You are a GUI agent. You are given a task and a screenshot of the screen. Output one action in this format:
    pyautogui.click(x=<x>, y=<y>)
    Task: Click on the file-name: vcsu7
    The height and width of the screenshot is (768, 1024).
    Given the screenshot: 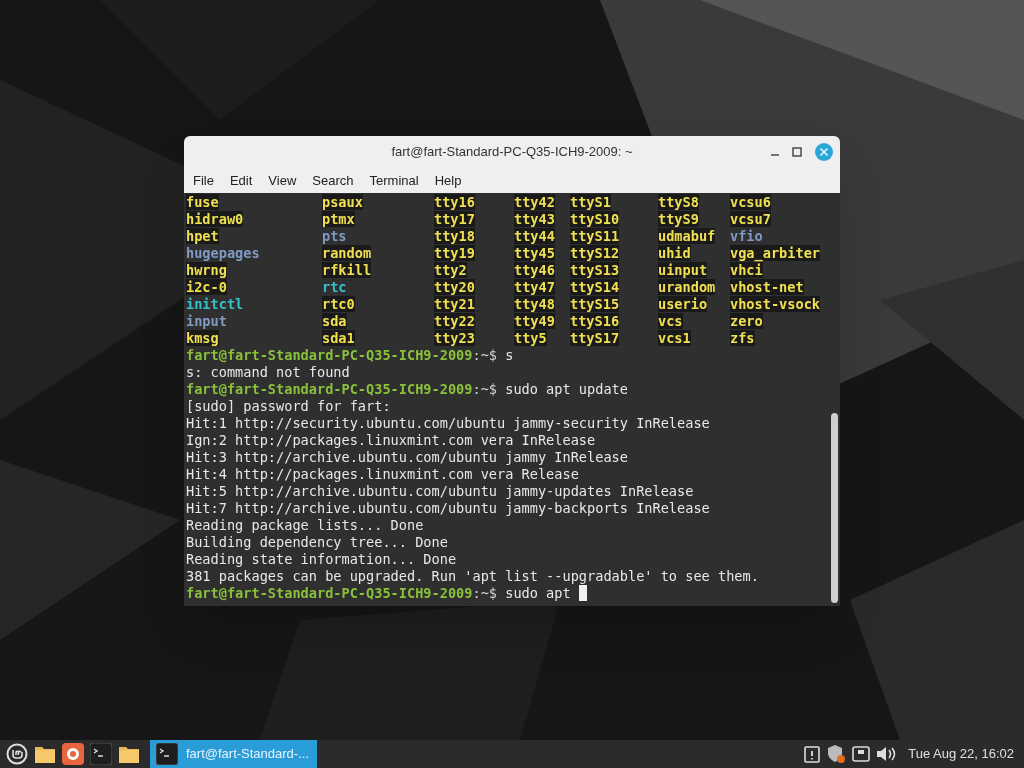 What is the action you would take?
    pyautogui.click(x=750, y=219)
    